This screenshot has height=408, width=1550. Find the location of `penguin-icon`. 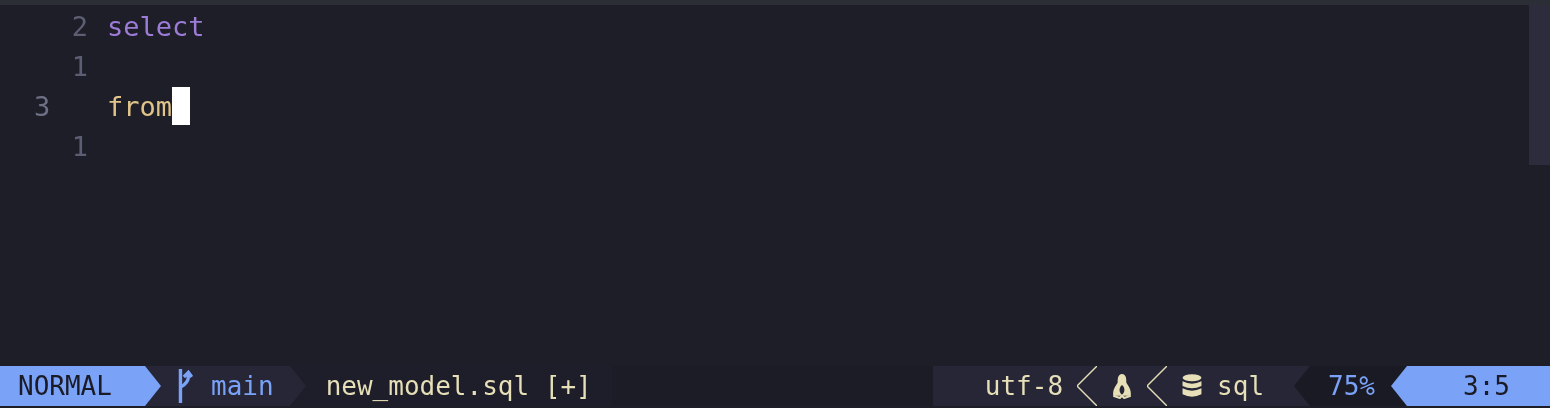

penguin-icon is located at coordinates (1122, 386).